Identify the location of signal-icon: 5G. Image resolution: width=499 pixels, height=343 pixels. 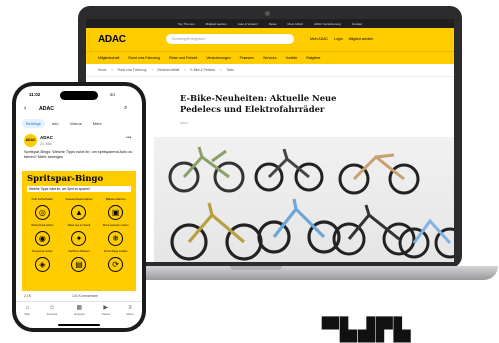
(113, 94).